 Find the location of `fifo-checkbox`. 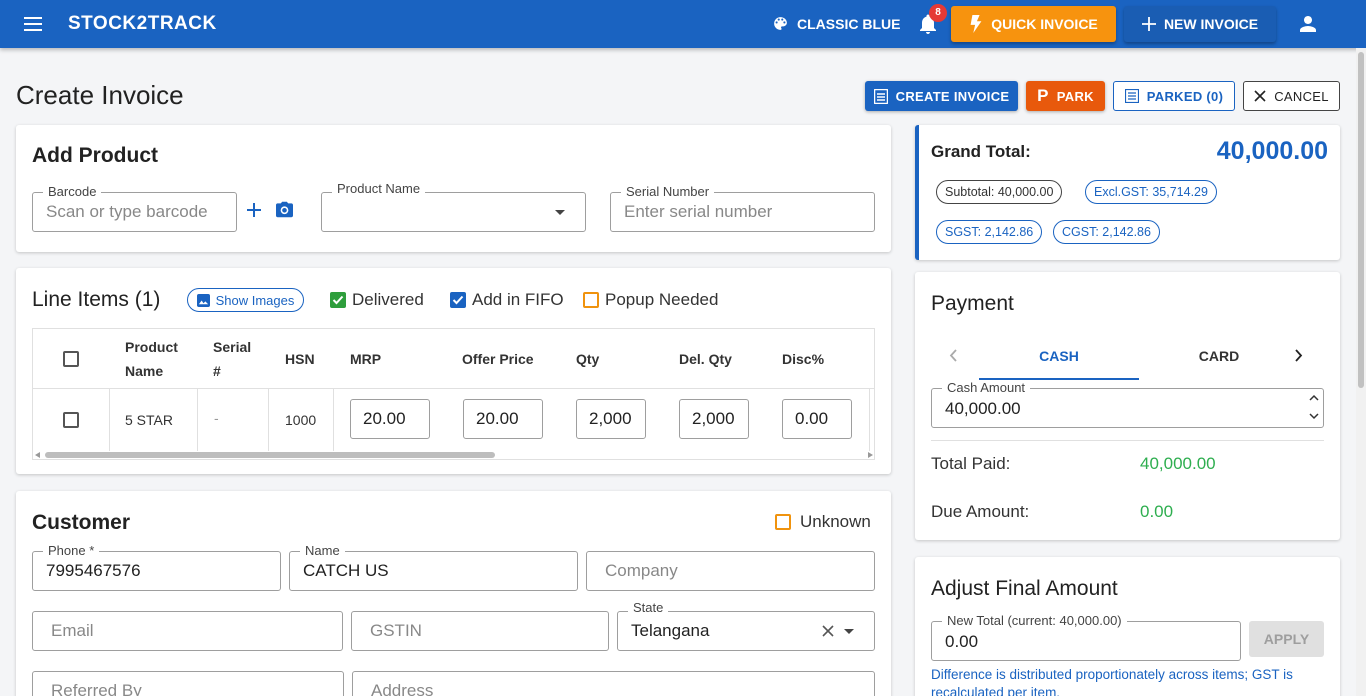

fifo-checkbox is located at coordinates (458, 300).